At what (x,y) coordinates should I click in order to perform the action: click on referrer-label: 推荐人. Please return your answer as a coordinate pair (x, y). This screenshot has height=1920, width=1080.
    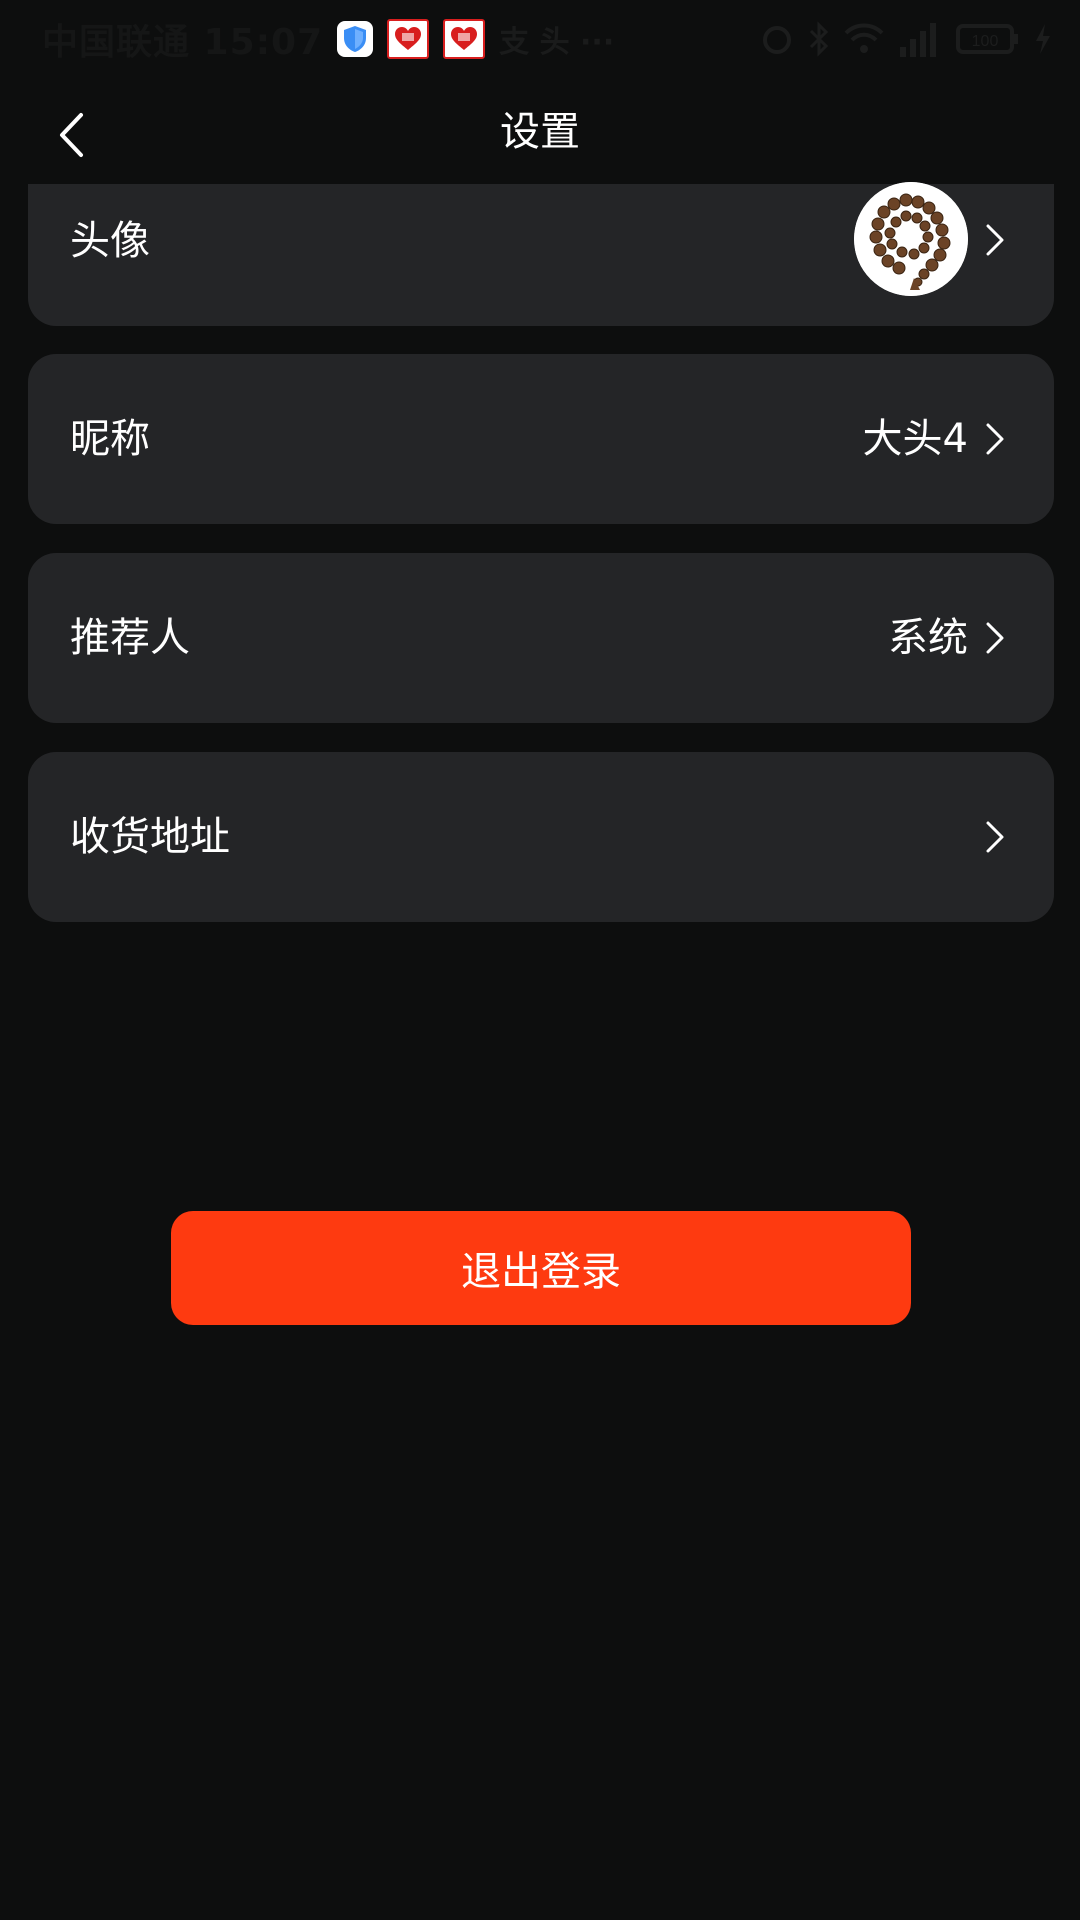
    Looking at the image, I should click on (130, 638).